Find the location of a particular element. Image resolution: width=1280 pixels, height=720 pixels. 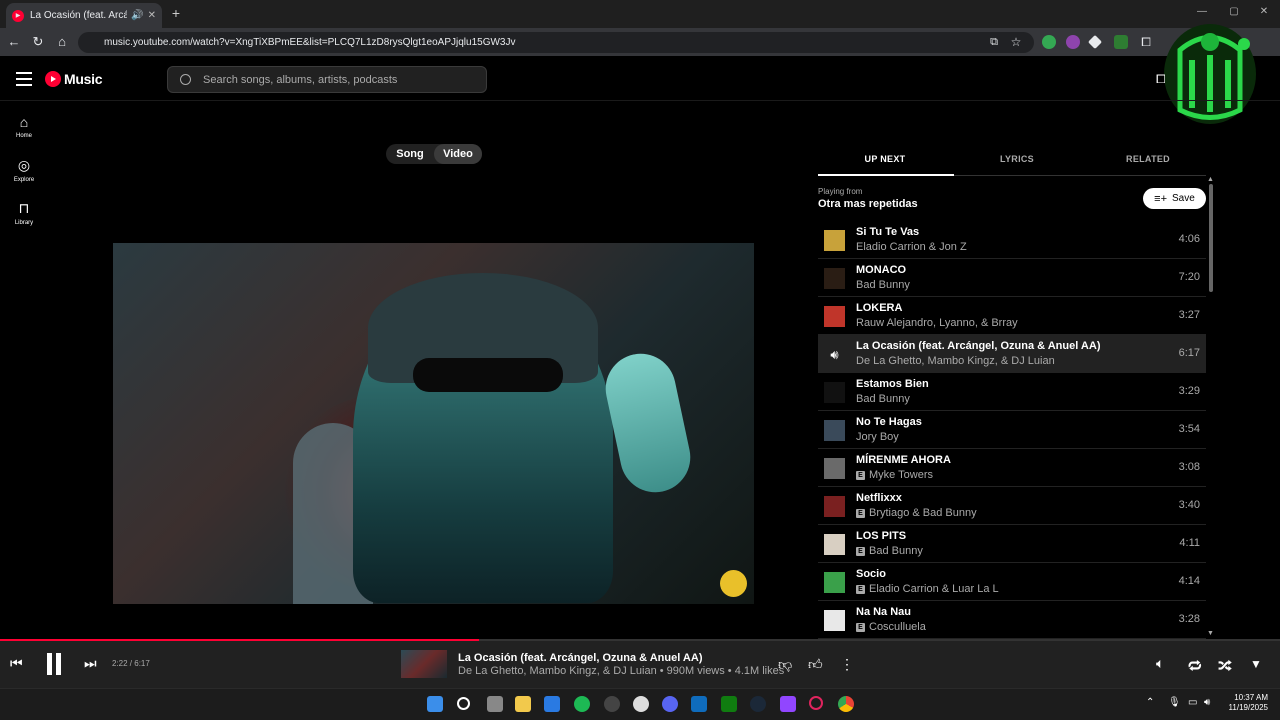

back-button: ← is located at coordinates (14, 42).